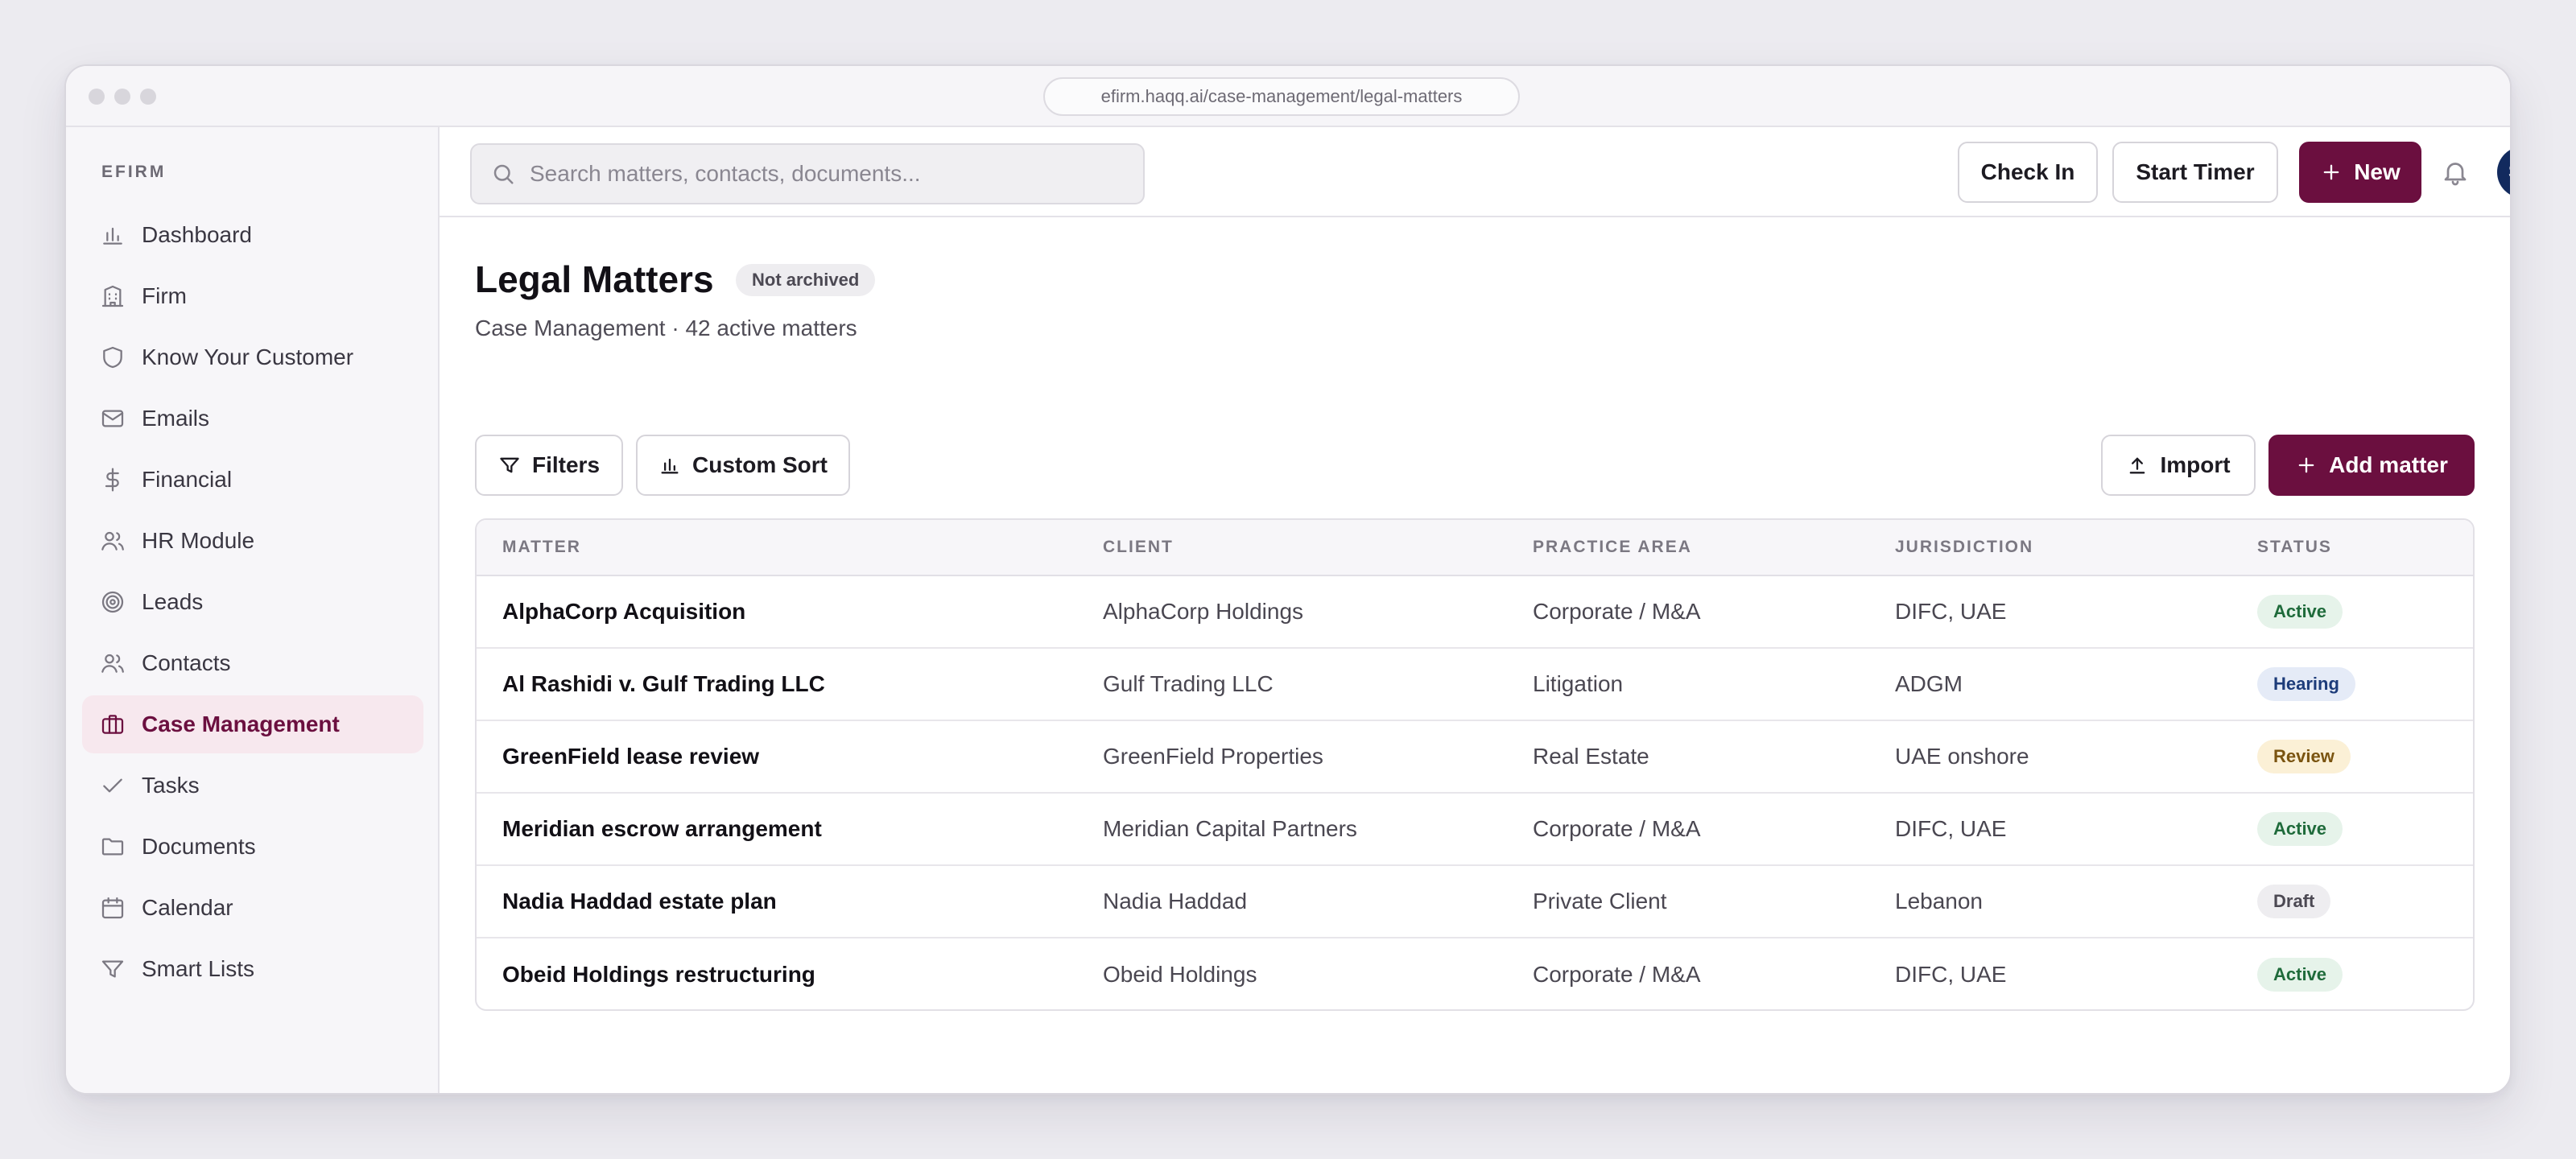  What do you see at coordinates (113, 969) in the screenshot?
I see `filter-icon` at bounding box center [113, 969].